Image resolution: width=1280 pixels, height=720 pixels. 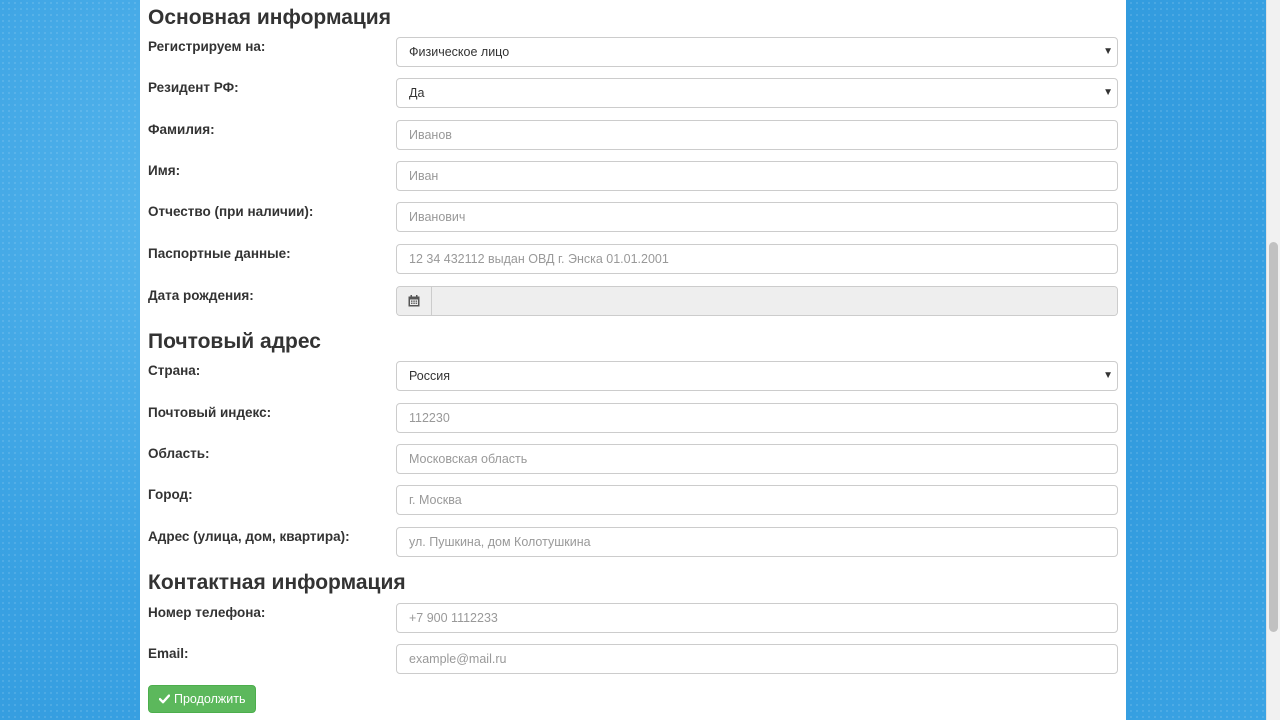 I want to click on first-name-input: Иван, so click(x=757, y=176).